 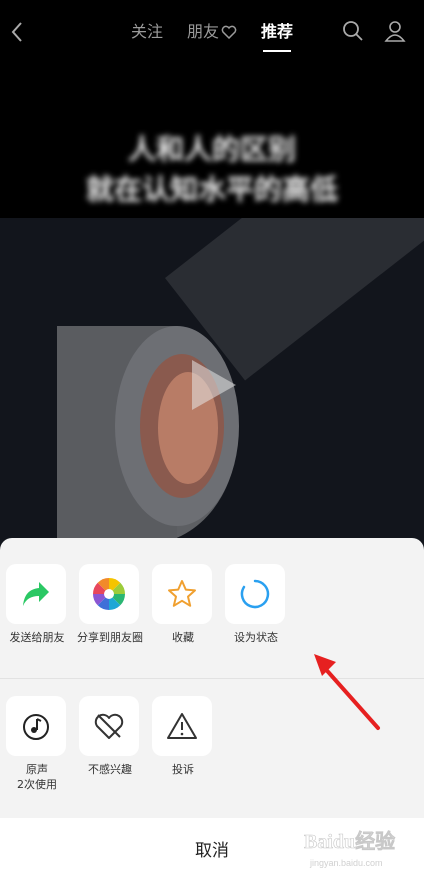 I want to click on send-to-friend-icon-box, so click(x=36, y=594).